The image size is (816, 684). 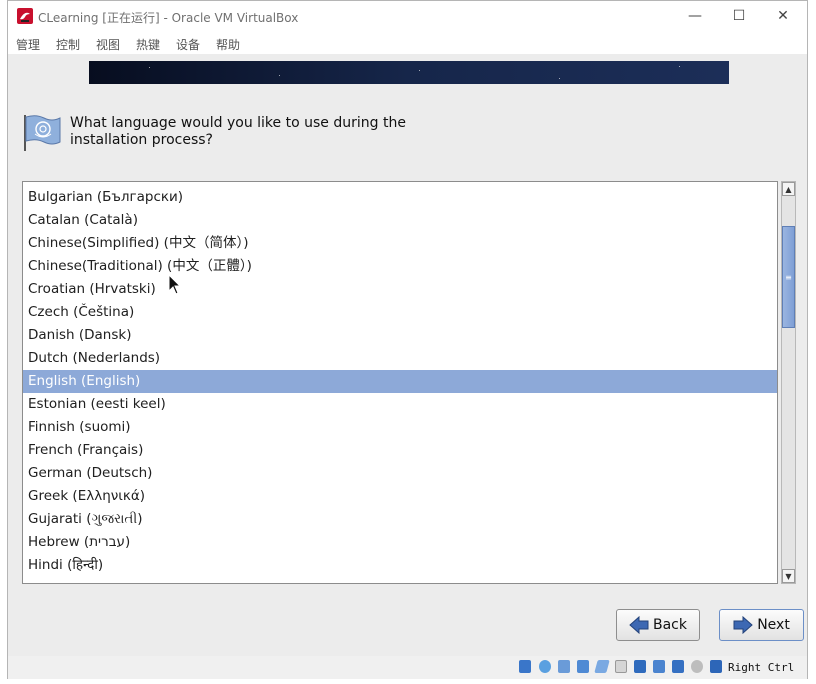 I want to click on chevron-down-icon: ▼, so click(x=788, y=576).